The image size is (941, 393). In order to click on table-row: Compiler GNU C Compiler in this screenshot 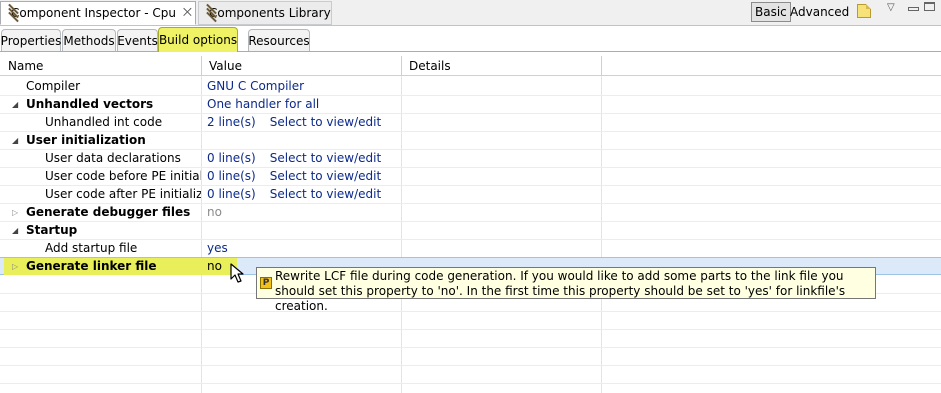, I will do `click(470, 87)`.